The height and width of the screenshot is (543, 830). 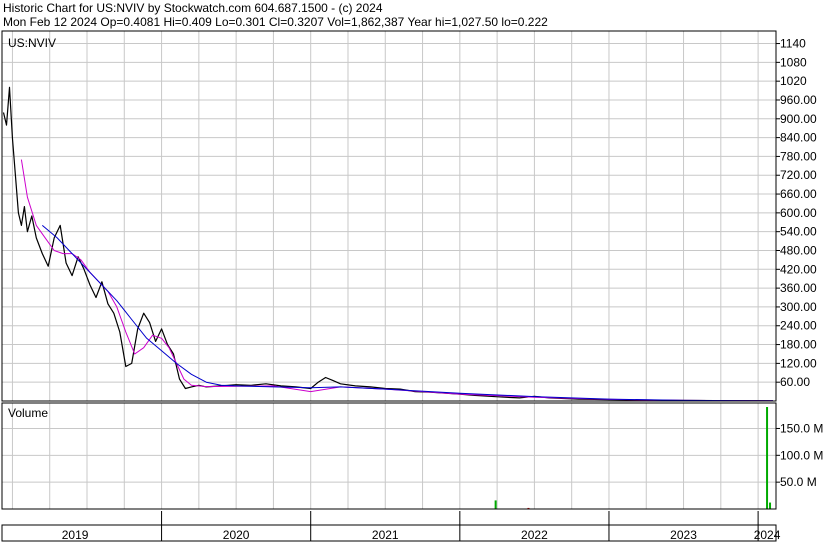 What do you see at coordinates (767, 535) in the screenshot?
I see `year-label: 2024` at bounding box center [767, 535].